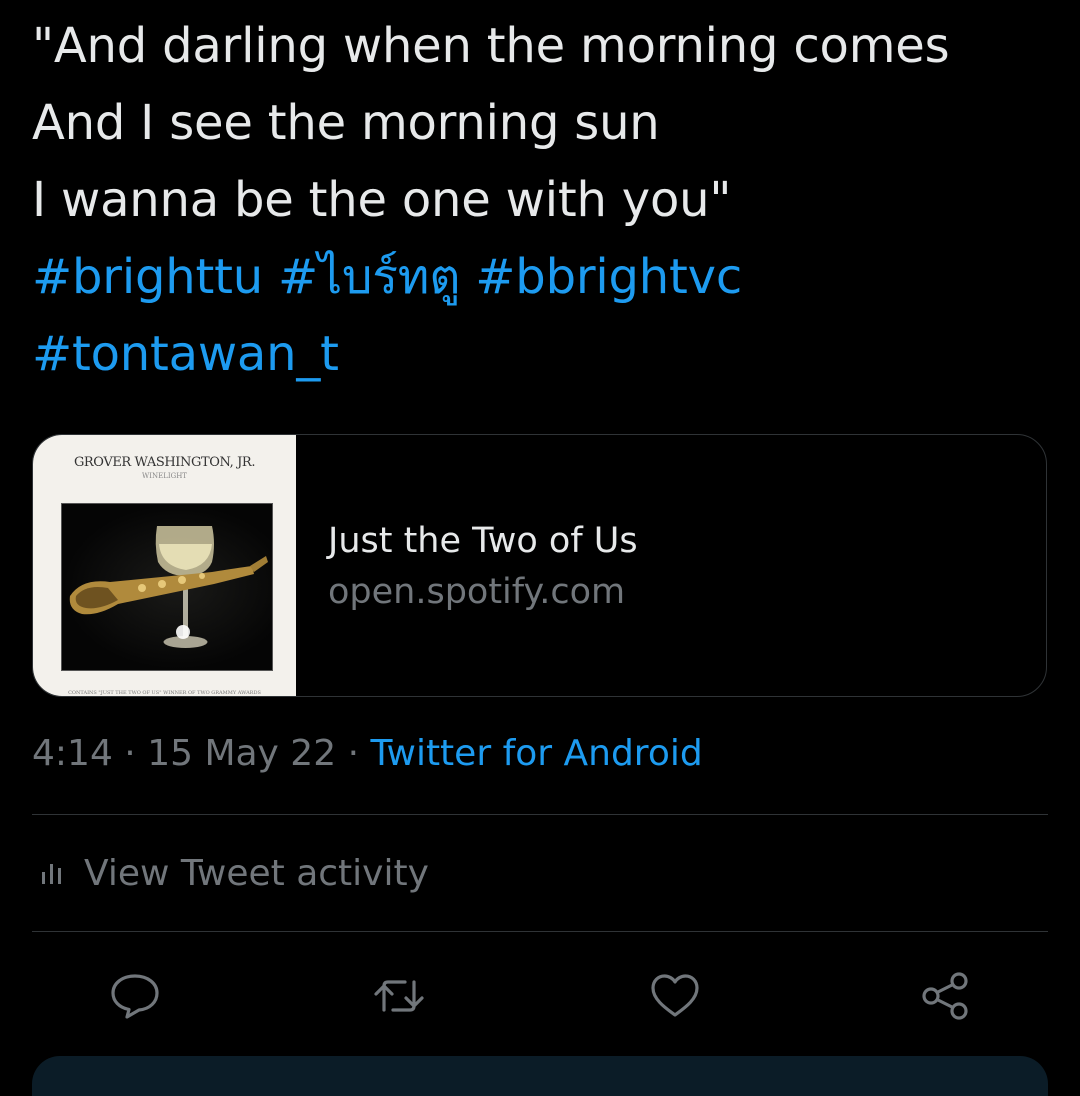  What do you see at coordinates (72, 753) in the screenshot?
I see `tweet-time: 4:14` at bounding box center [72, 753].